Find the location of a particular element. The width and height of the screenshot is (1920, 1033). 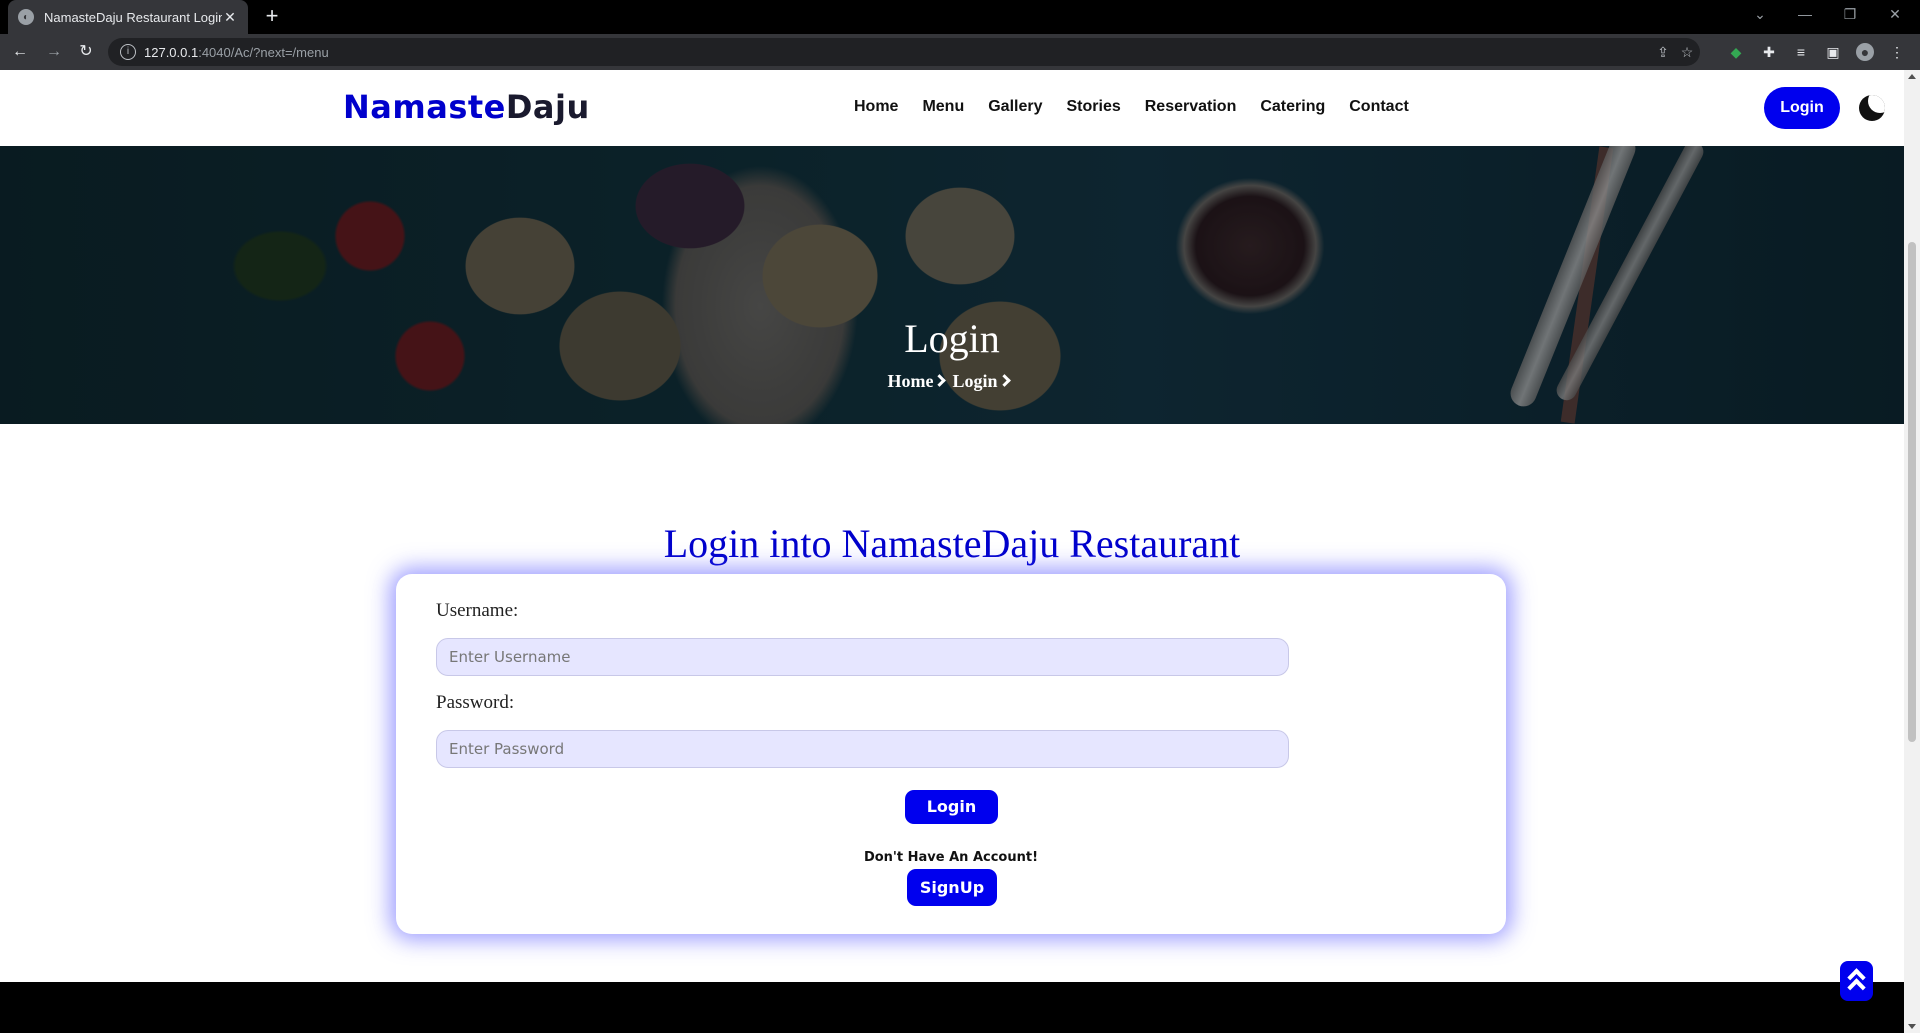

close-tab-icon: ✕ is located at coordinates (230, 17).